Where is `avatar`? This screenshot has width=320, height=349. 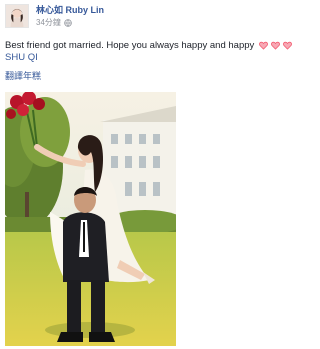 avatar is located at coordinates (17, 16).